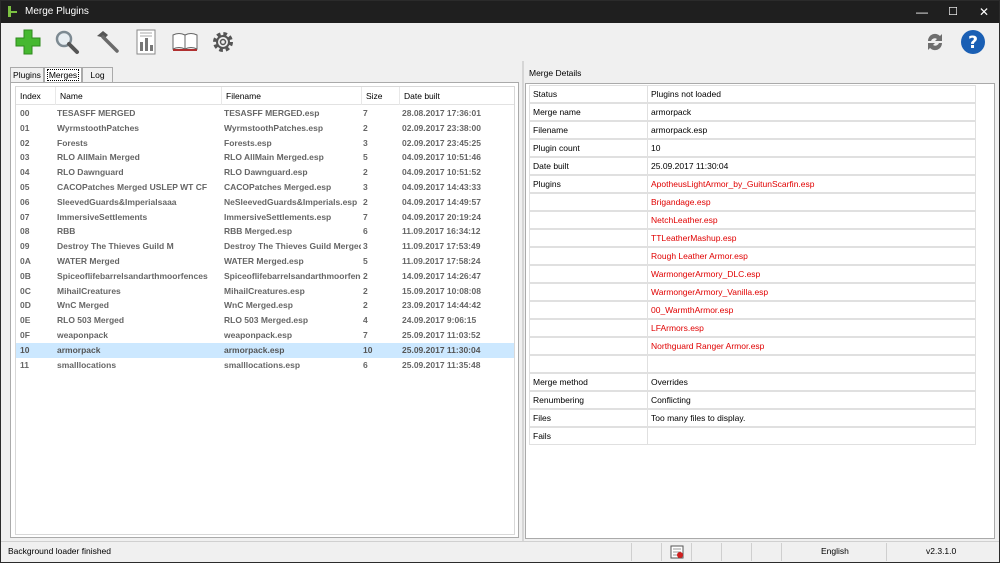  Describe the element at coordinates (941, 551) in the screenshot. I see `version-label: v2.3.1.0` at that location.